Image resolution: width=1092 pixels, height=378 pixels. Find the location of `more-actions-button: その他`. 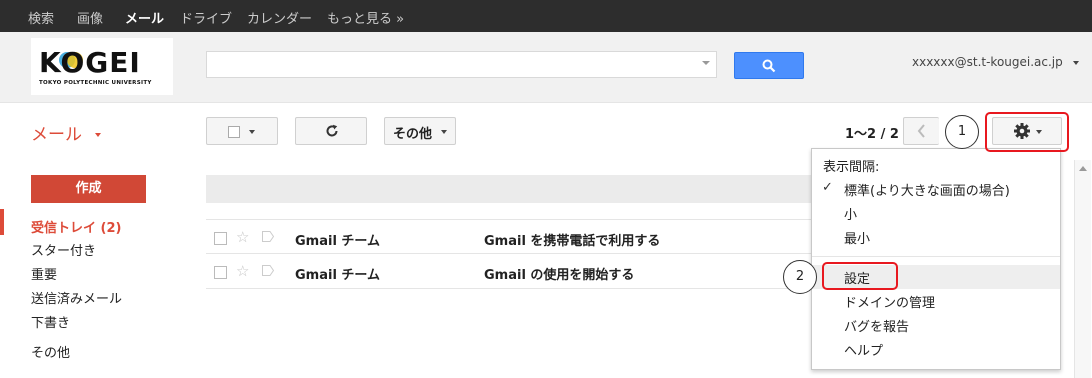

more-actions-button: その他 is located at coordinates (420, 131).